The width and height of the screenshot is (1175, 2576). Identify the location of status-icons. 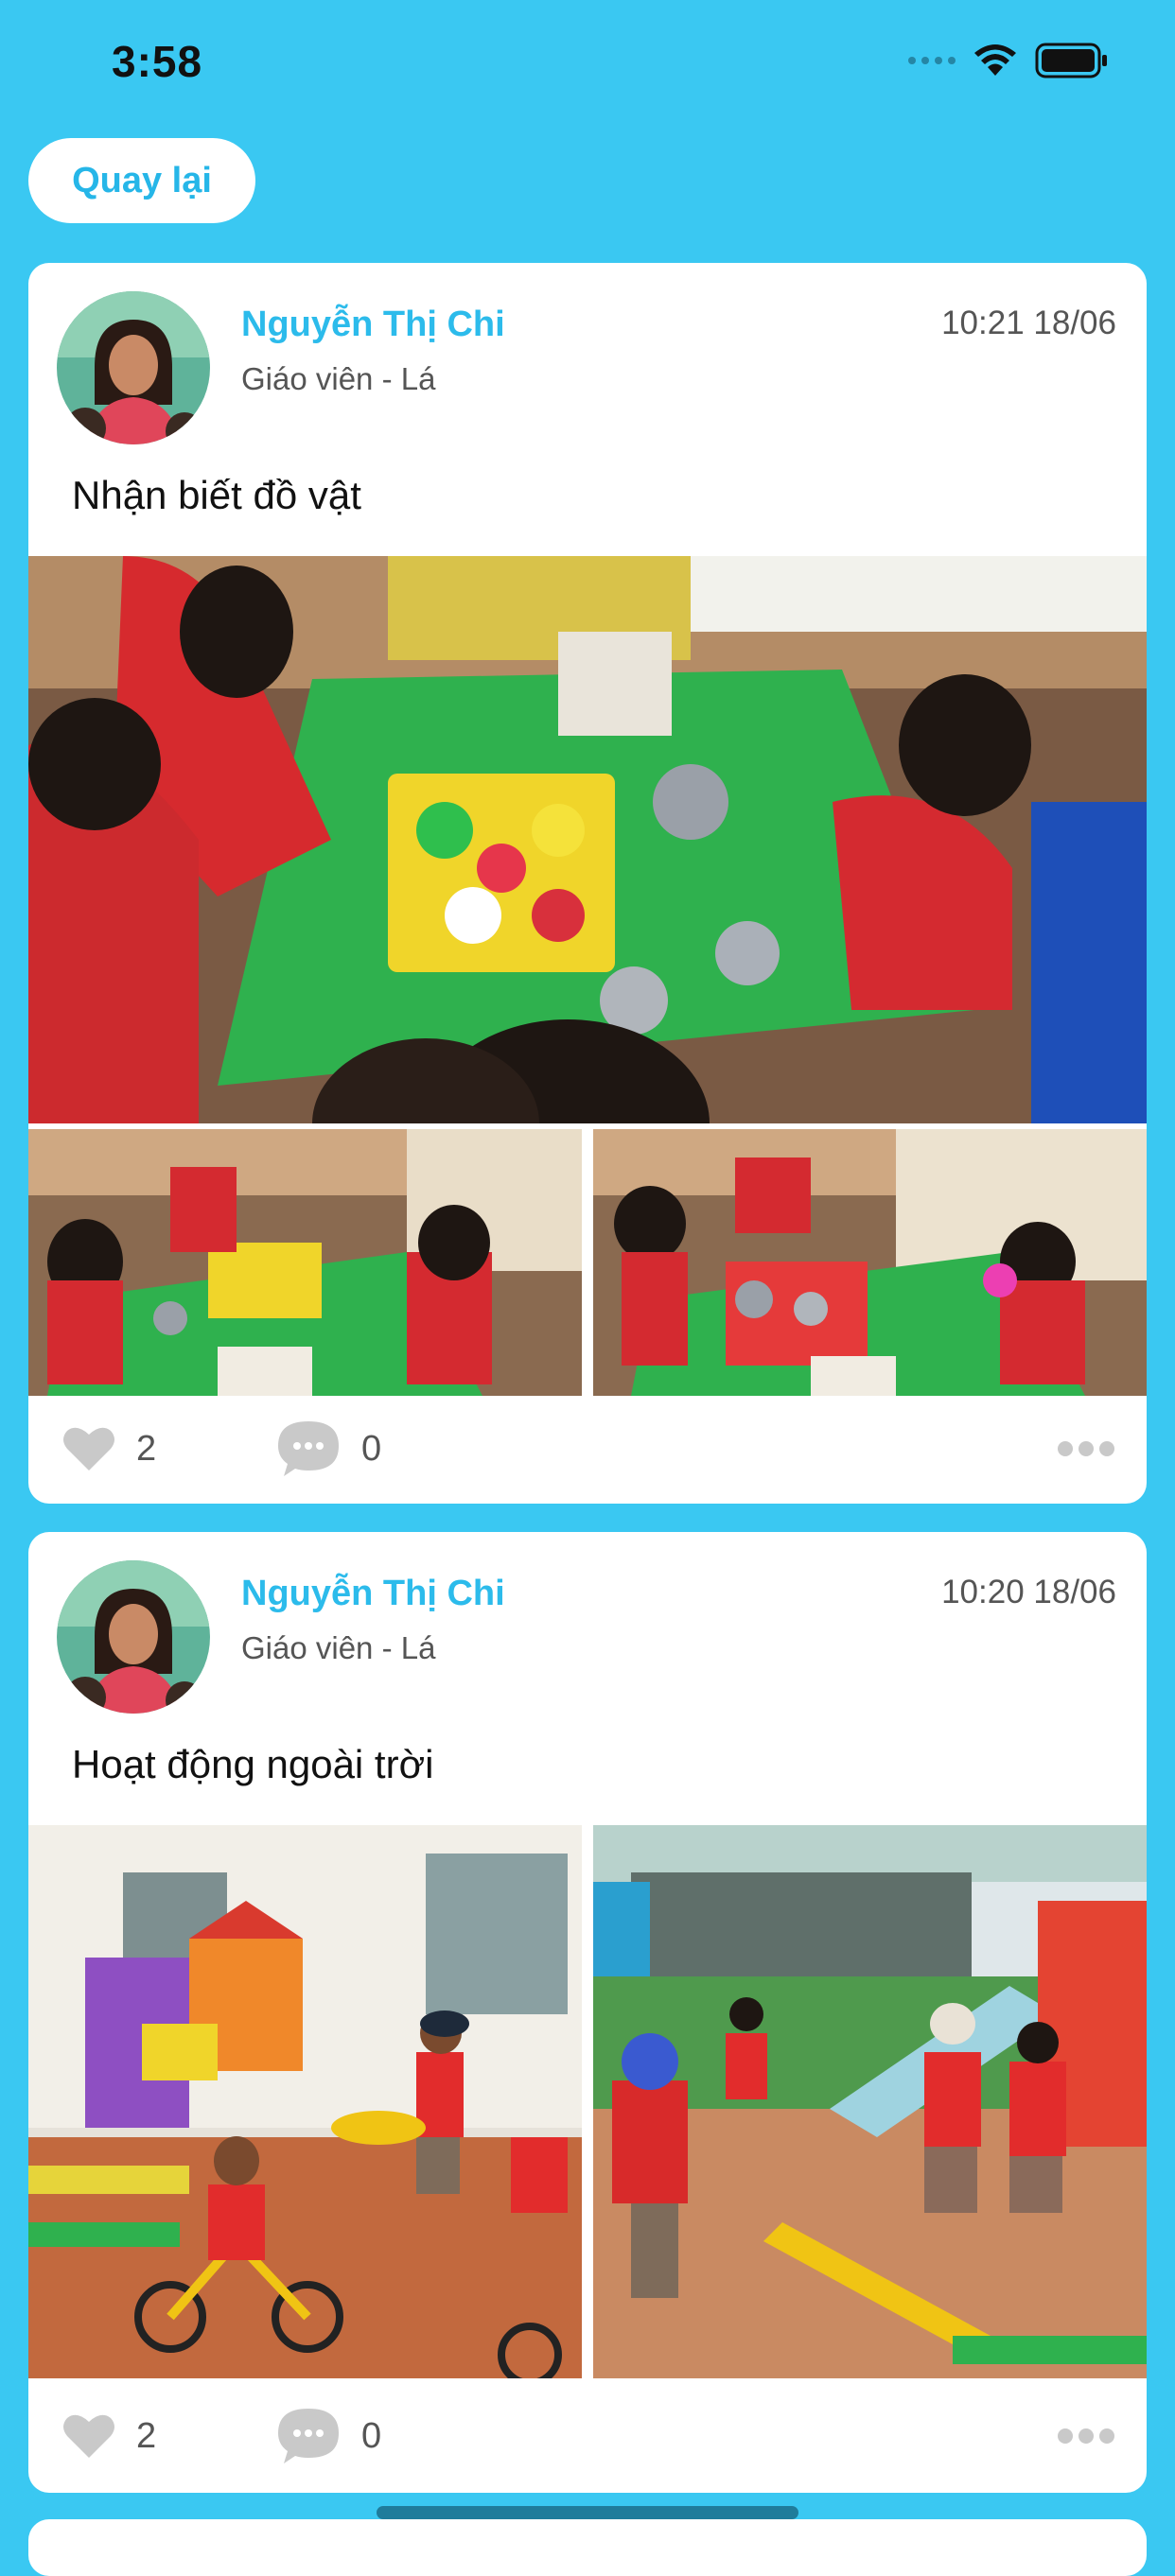
(1009, 60).